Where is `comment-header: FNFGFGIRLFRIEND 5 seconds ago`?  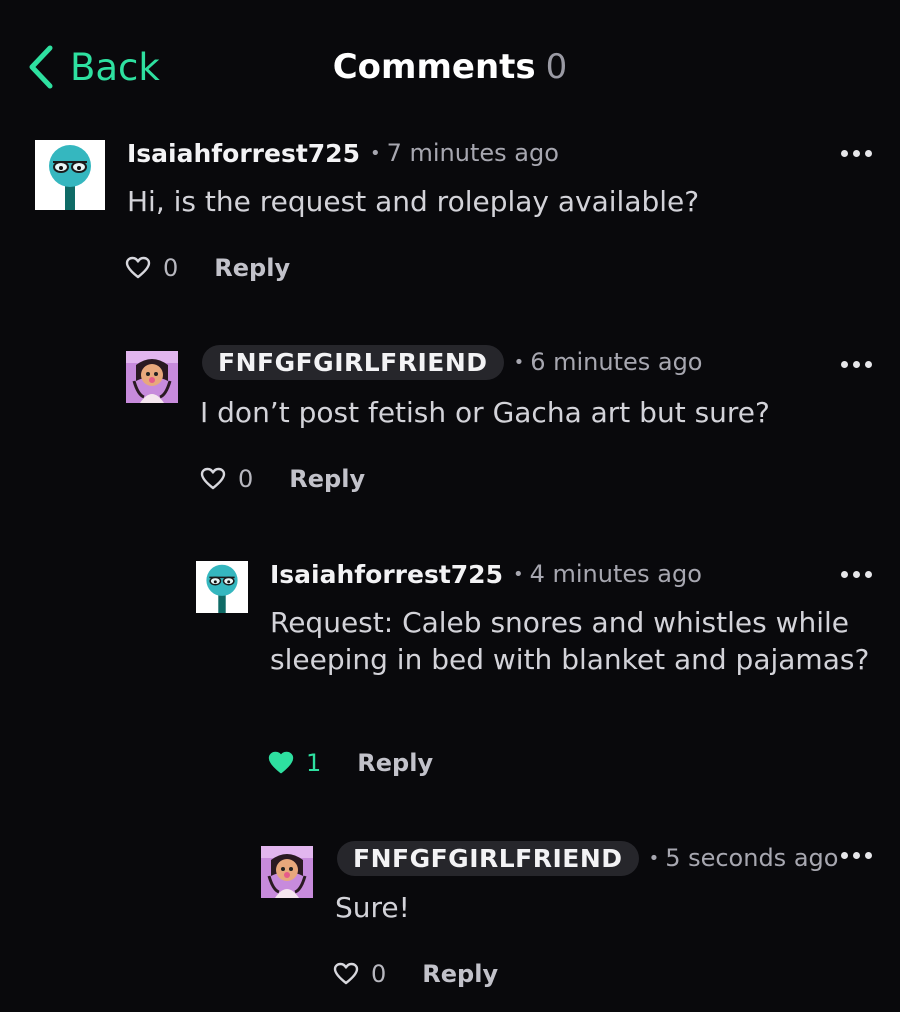 comment-header: FNFGFGIRLFRIEND 5 seconds ago is located at coordinates (587, 858).